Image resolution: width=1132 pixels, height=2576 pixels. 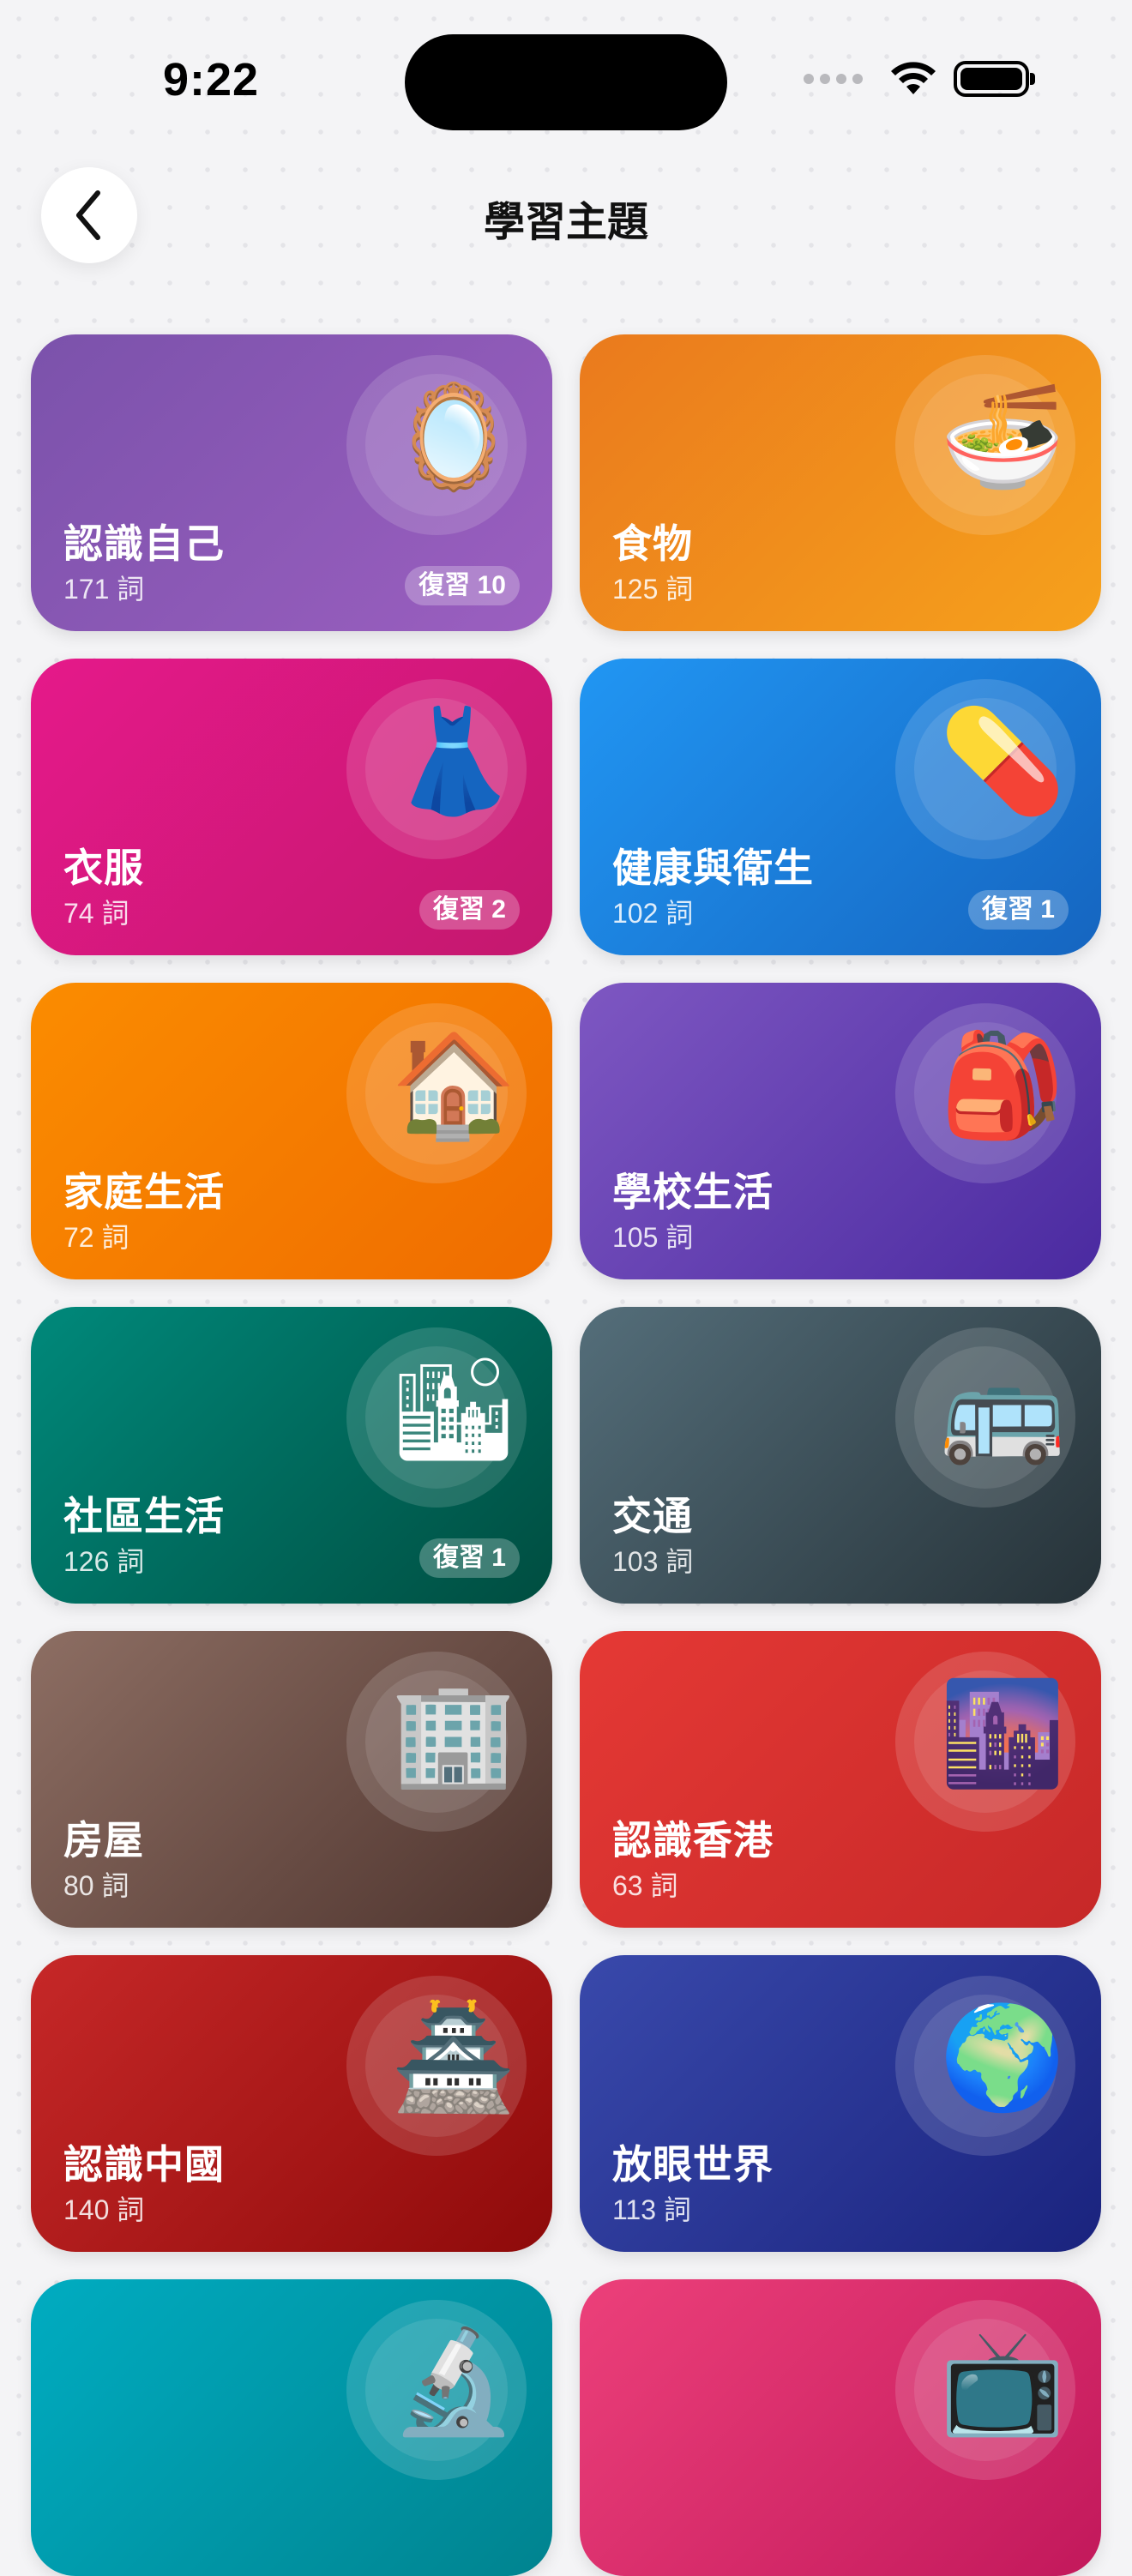 I want to click on noodle-bowl-icon: 🍜, so click(x=1002, y=436).